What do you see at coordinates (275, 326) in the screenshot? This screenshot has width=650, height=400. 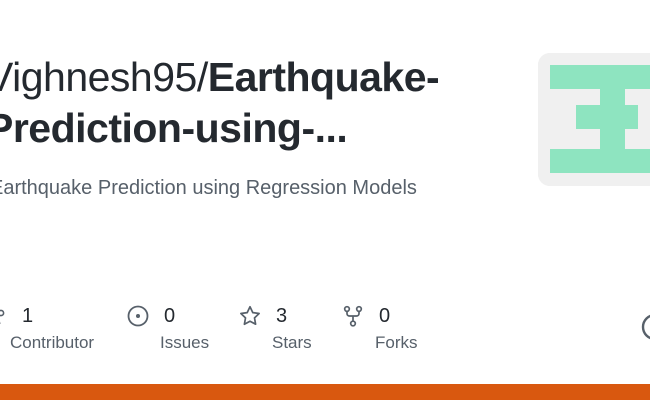 I see `stat-stars: 3 Stars` at bounding box center [275, 326].